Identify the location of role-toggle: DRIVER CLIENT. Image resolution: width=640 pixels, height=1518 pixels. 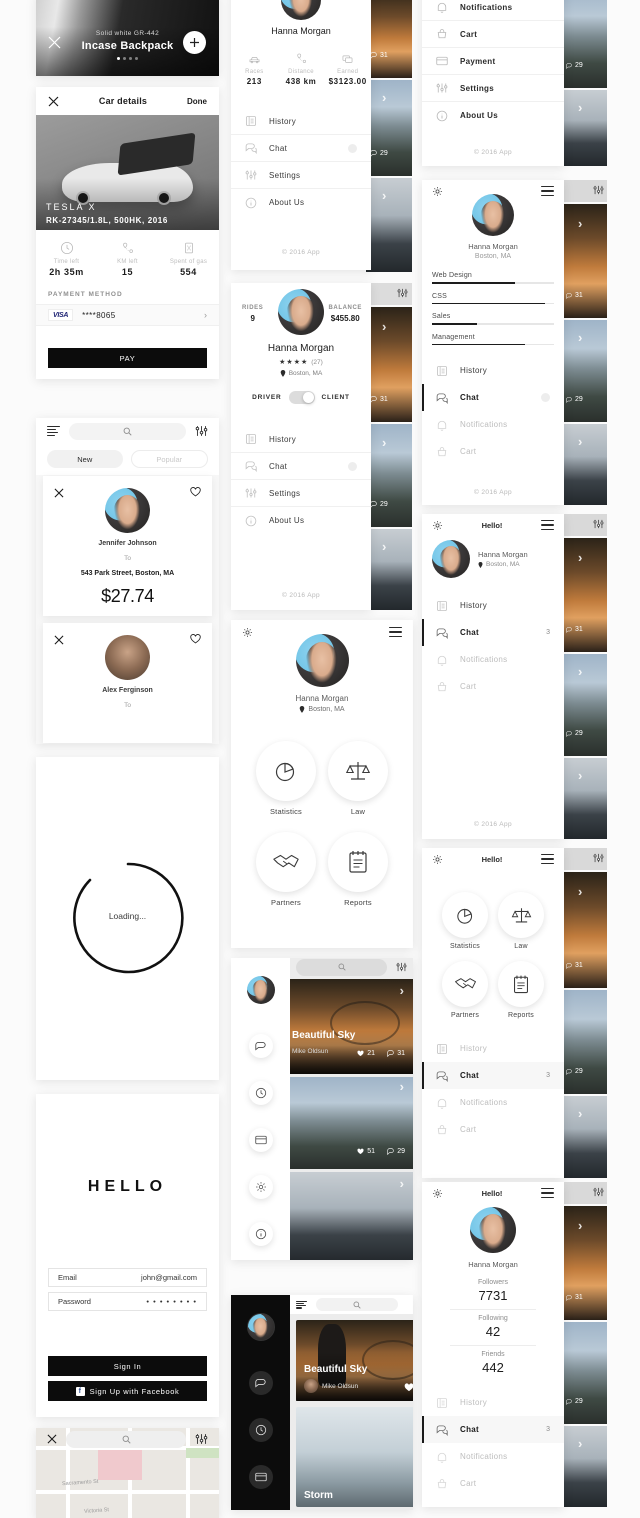
(301, 397).